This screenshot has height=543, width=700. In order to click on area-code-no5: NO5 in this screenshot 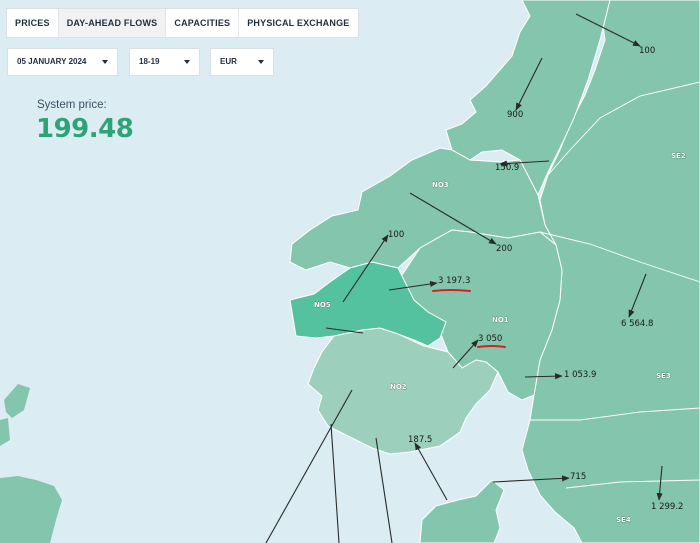, I will do `click(322, 305)`.